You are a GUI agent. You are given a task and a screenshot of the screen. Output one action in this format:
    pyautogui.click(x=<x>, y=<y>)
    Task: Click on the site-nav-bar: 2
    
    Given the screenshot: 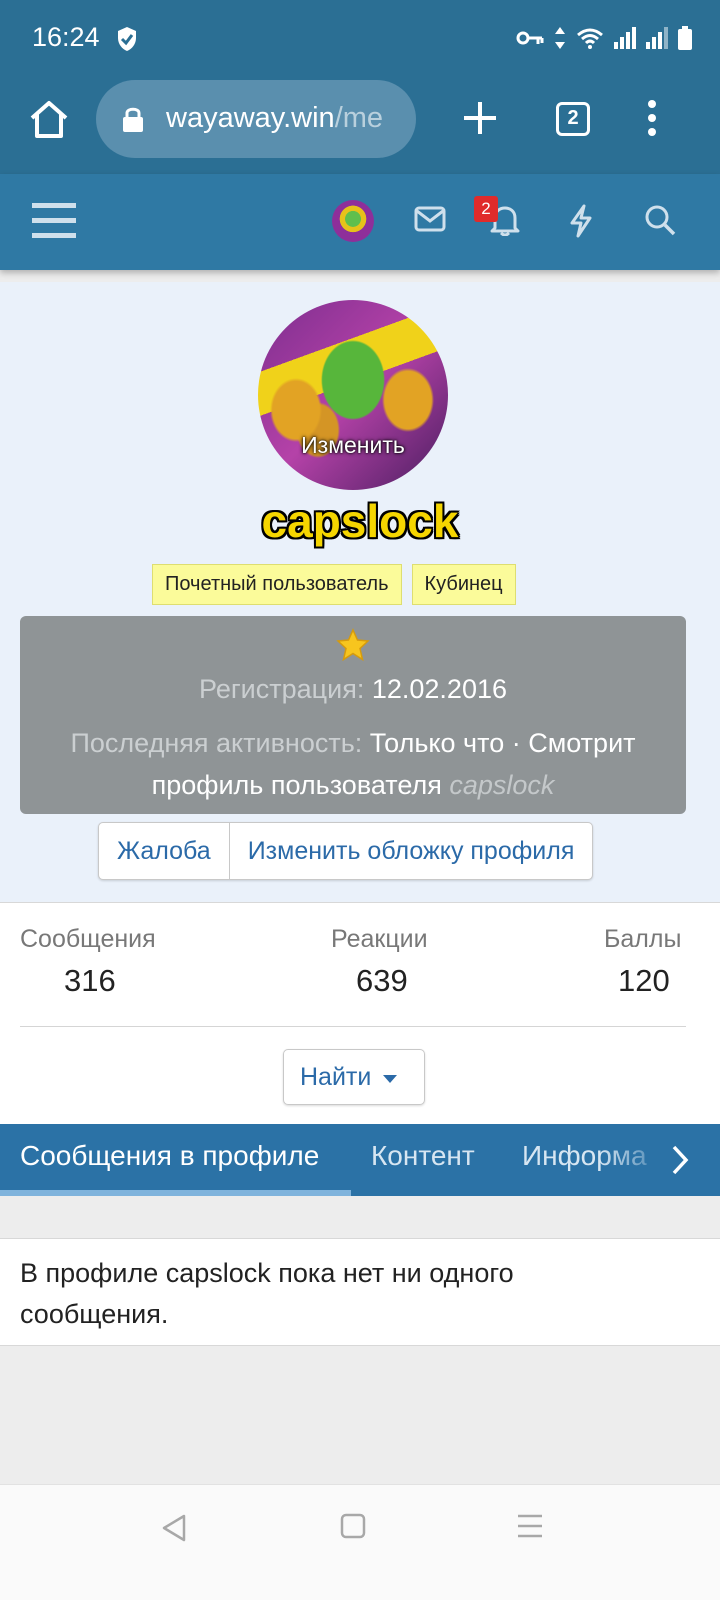 What is the action you would take?
    pyautogui.click(x=360, y=222)
    